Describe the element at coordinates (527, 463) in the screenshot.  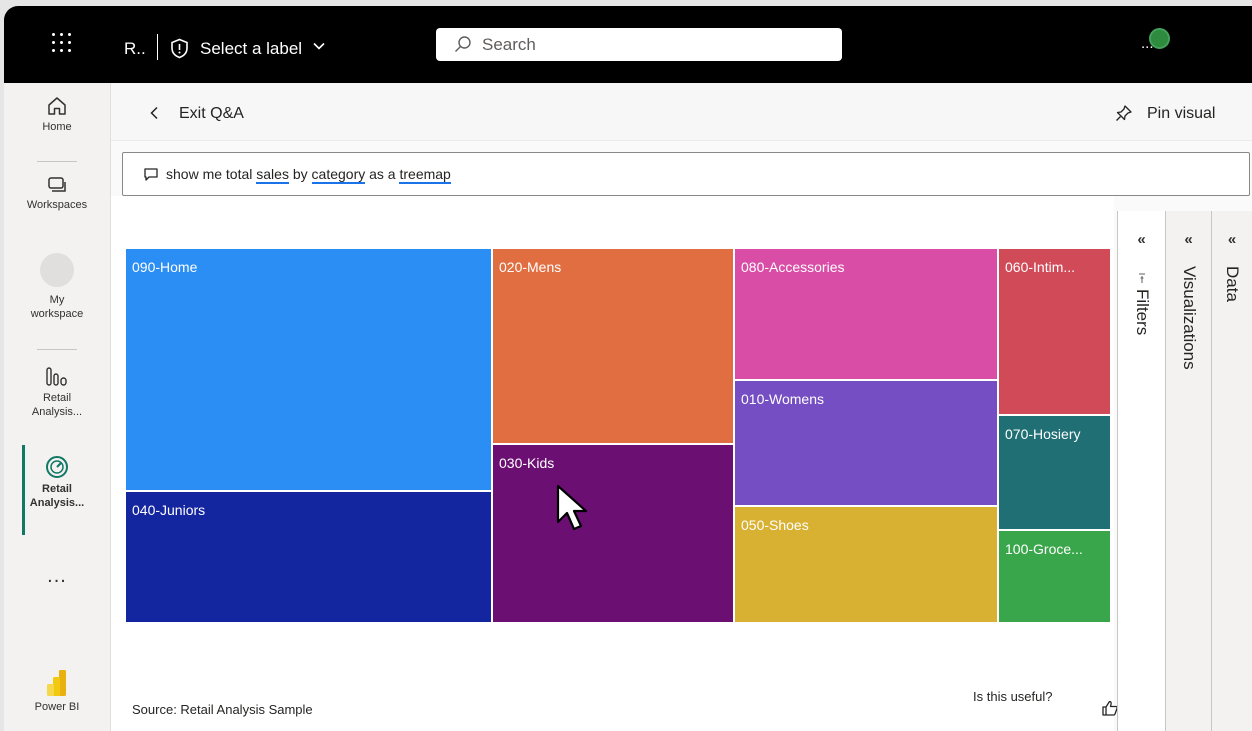
I see `treemap-cell-label: 030-Kids` at that location.